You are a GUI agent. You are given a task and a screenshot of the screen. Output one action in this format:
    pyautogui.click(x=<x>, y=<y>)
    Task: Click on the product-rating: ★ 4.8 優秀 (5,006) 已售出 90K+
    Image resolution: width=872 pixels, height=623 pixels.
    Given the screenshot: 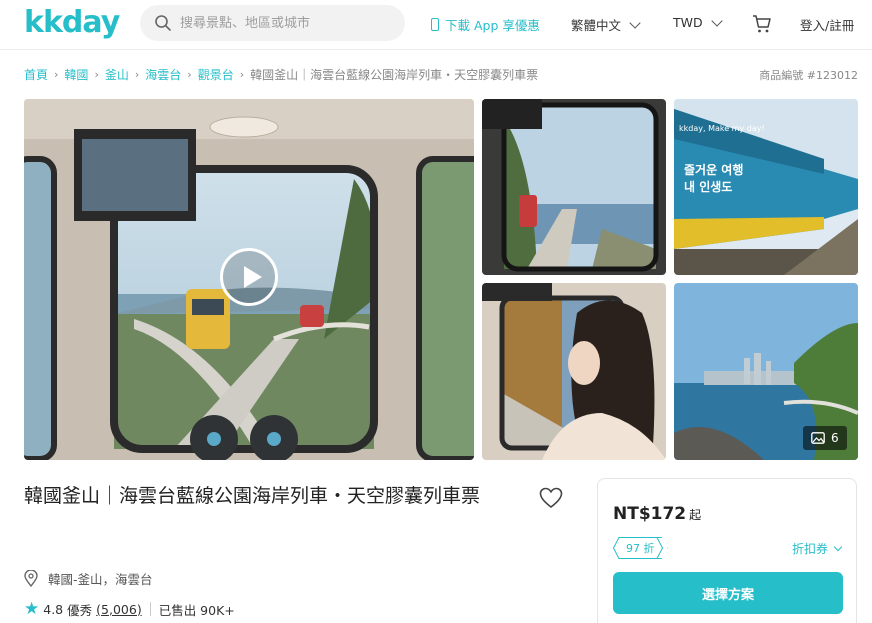 What is the action you would take?
    pyautogui.click(x=129, y=609)
    